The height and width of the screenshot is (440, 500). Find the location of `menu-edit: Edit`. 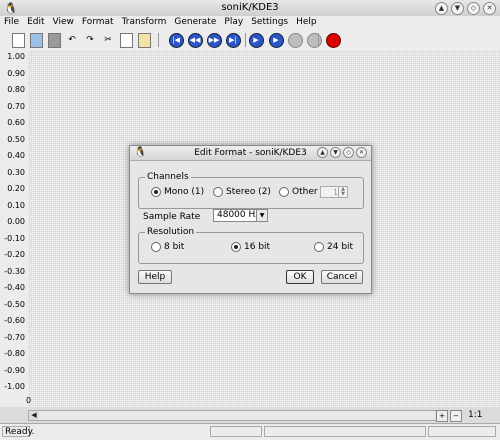

menu-edit: Edit is located at coordinates (35, 23).